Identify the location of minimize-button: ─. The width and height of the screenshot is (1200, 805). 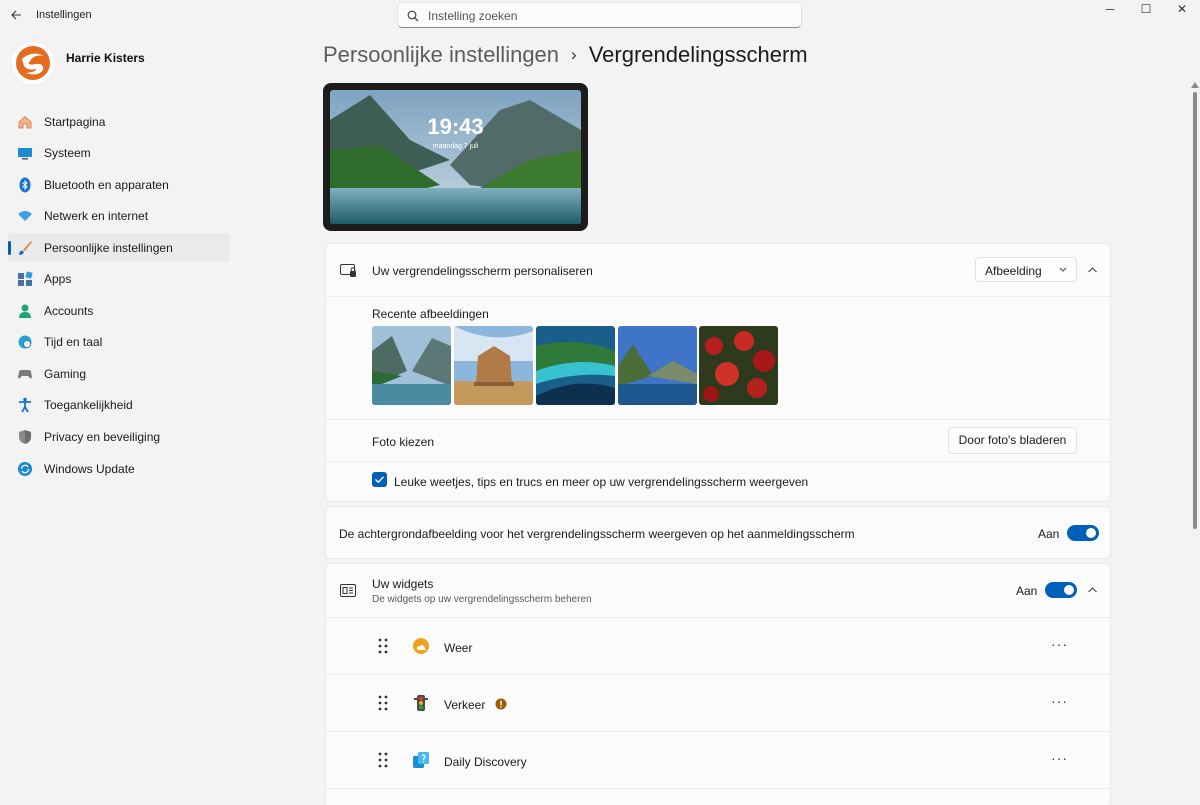
(1110, 9).